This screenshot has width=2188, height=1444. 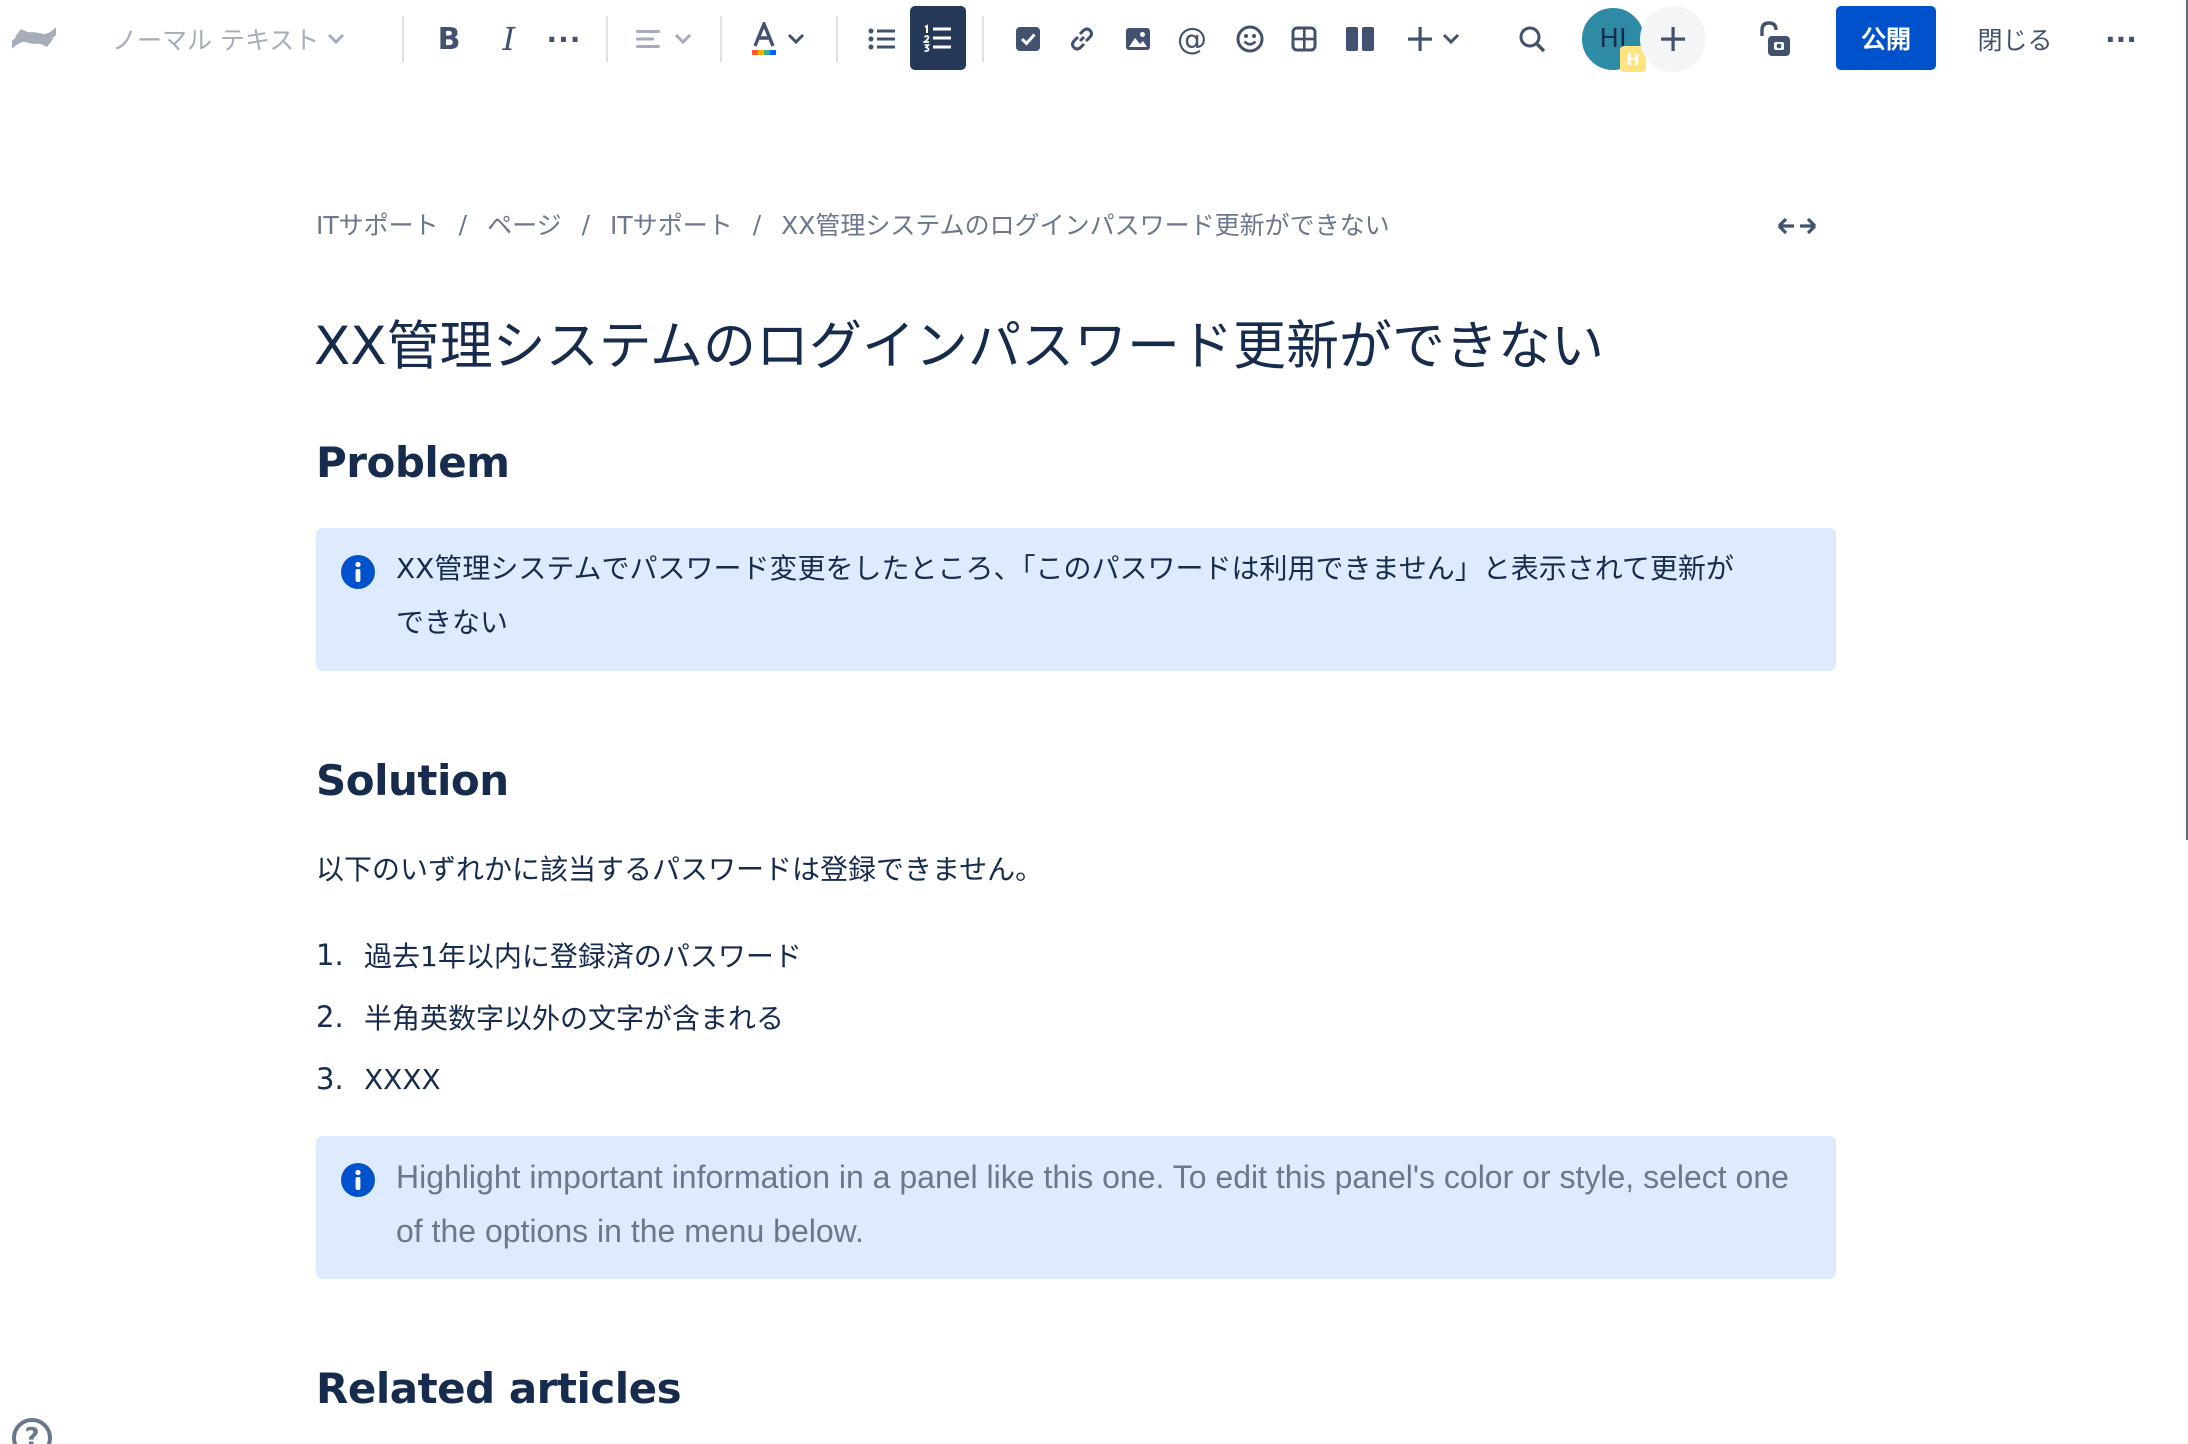 I want to click on unlock-icon, so click(x=1775, y=38).